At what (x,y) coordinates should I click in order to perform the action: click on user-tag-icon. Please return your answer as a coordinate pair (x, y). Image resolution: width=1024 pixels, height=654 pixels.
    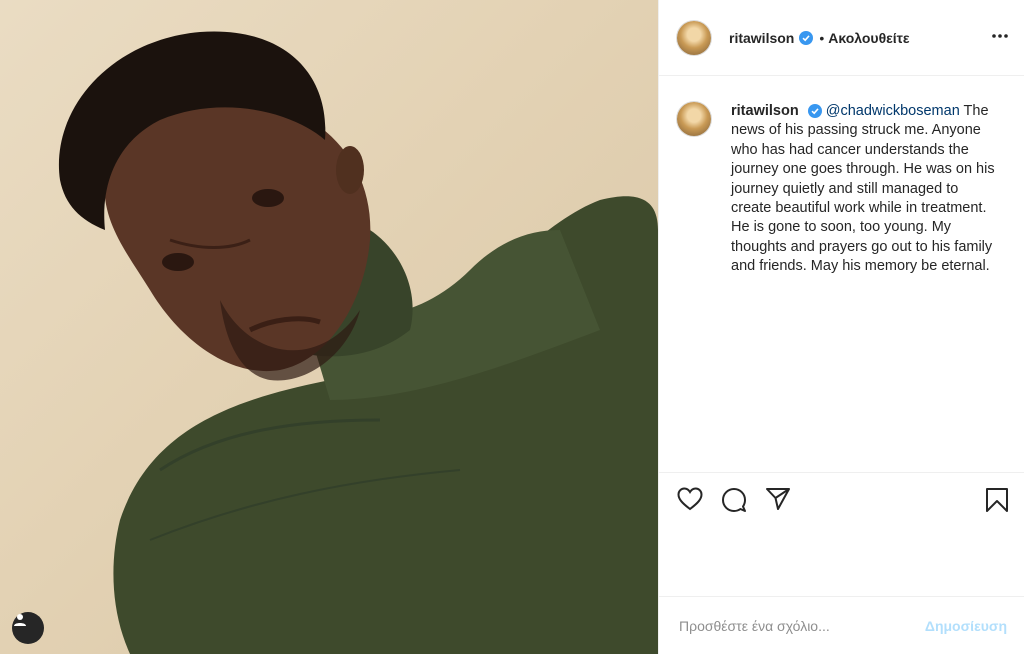
    Looking at the image, I should click on (20, 620).